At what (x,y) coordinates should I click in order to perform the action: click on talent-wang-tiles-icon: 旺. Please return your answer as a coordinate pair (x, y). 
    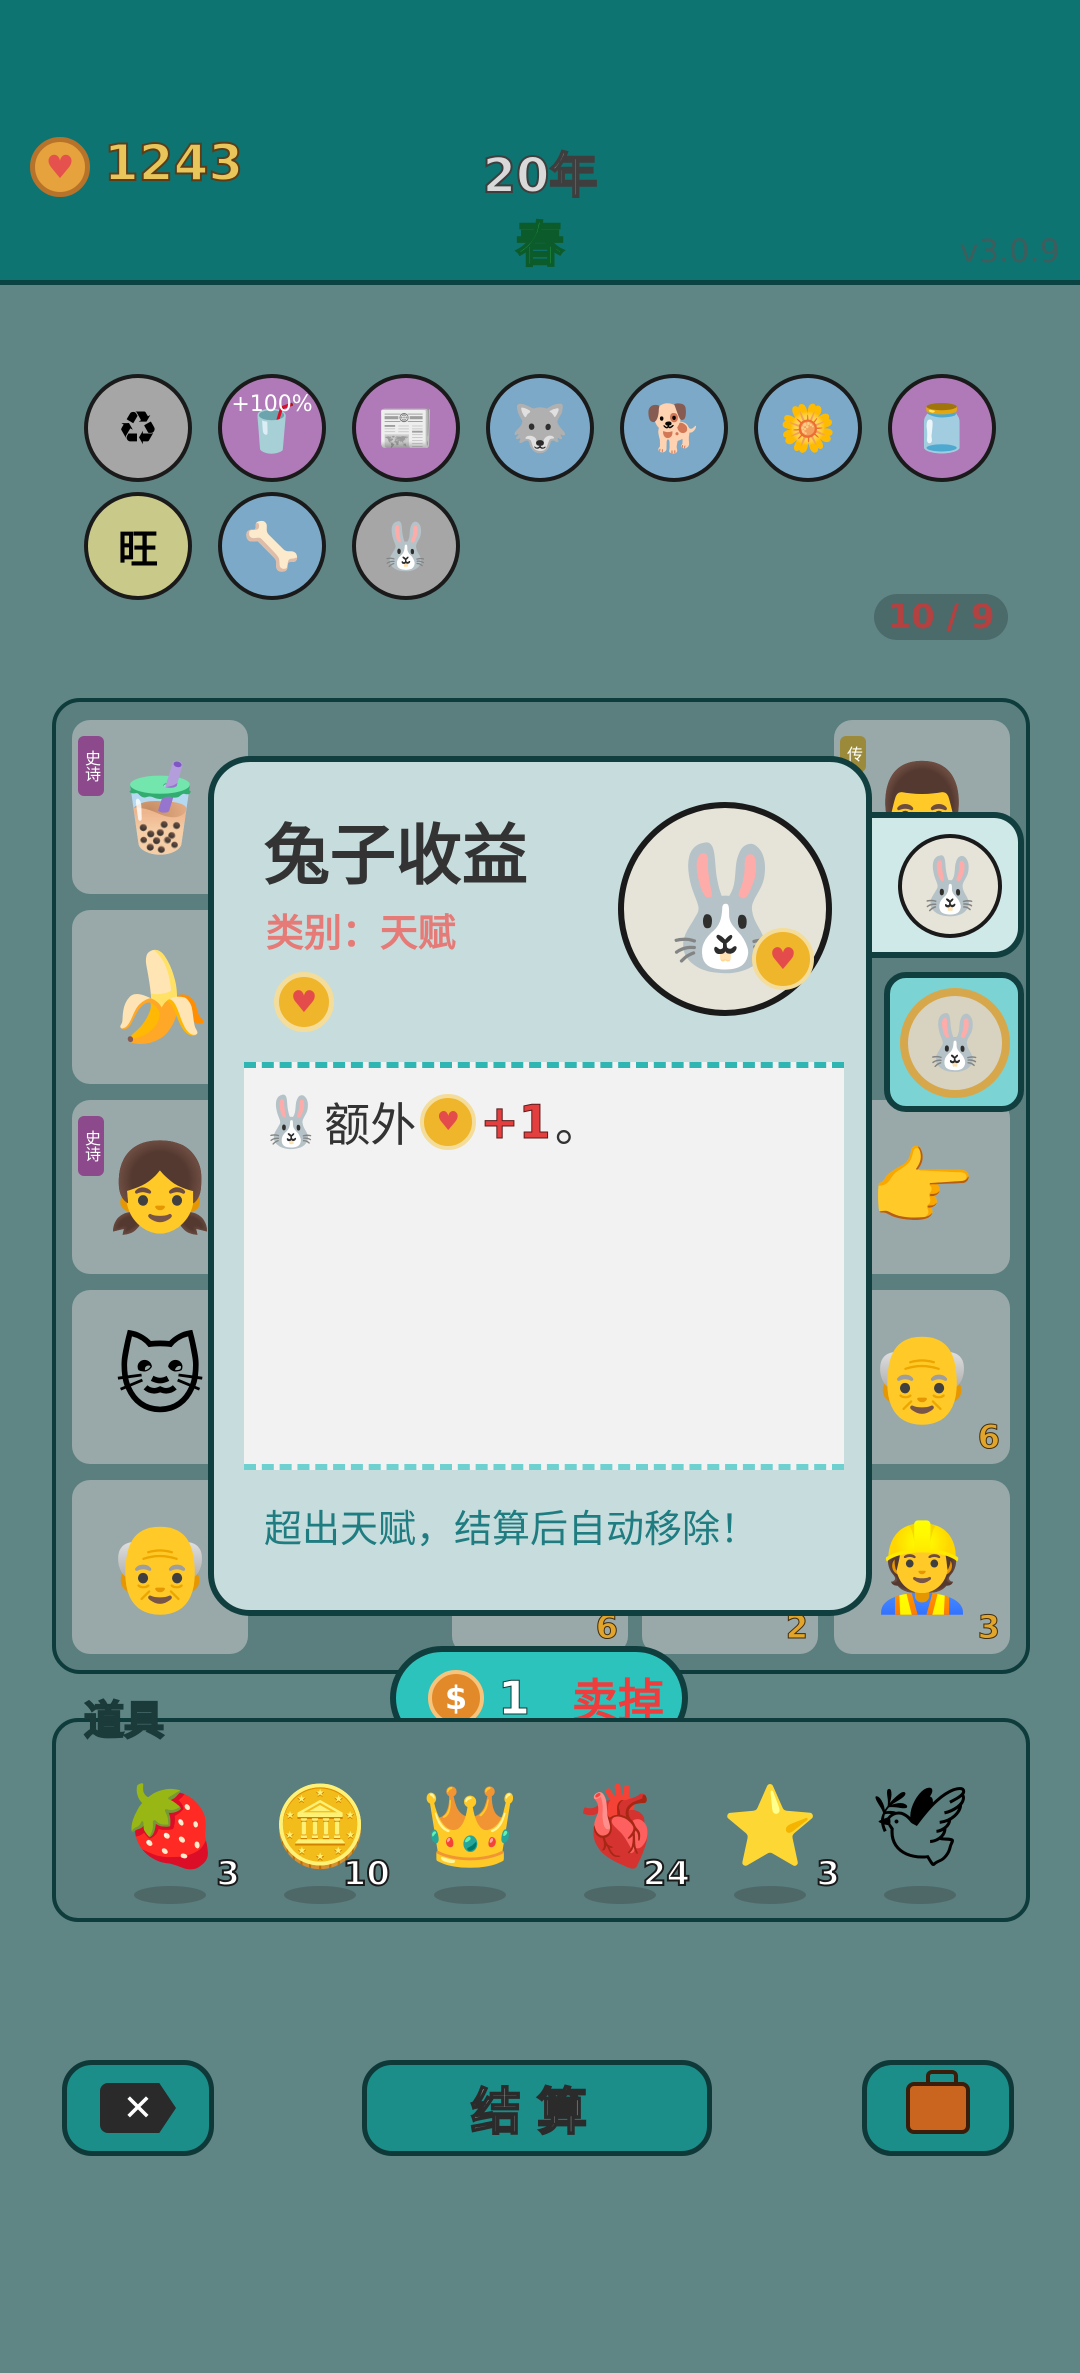
    Looking at the image, I should click on (138, 546).